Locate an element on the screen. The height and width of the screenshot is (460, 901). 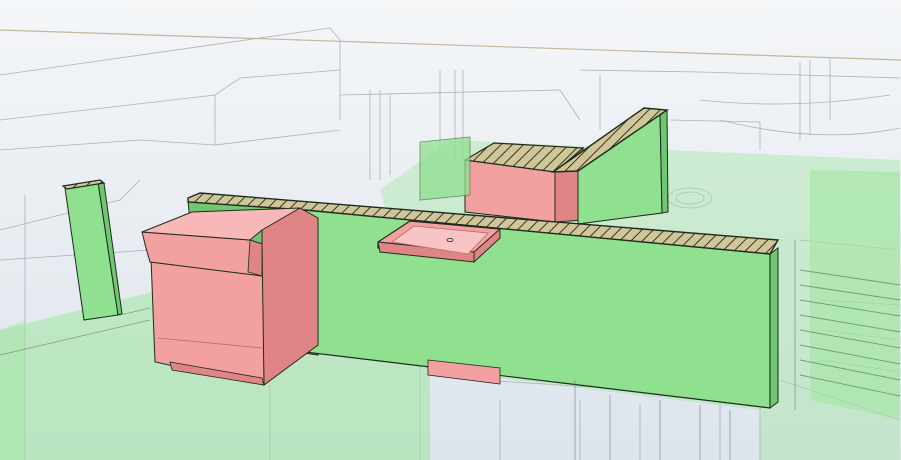
cabinet-icon is located at coordinates (230, 296).